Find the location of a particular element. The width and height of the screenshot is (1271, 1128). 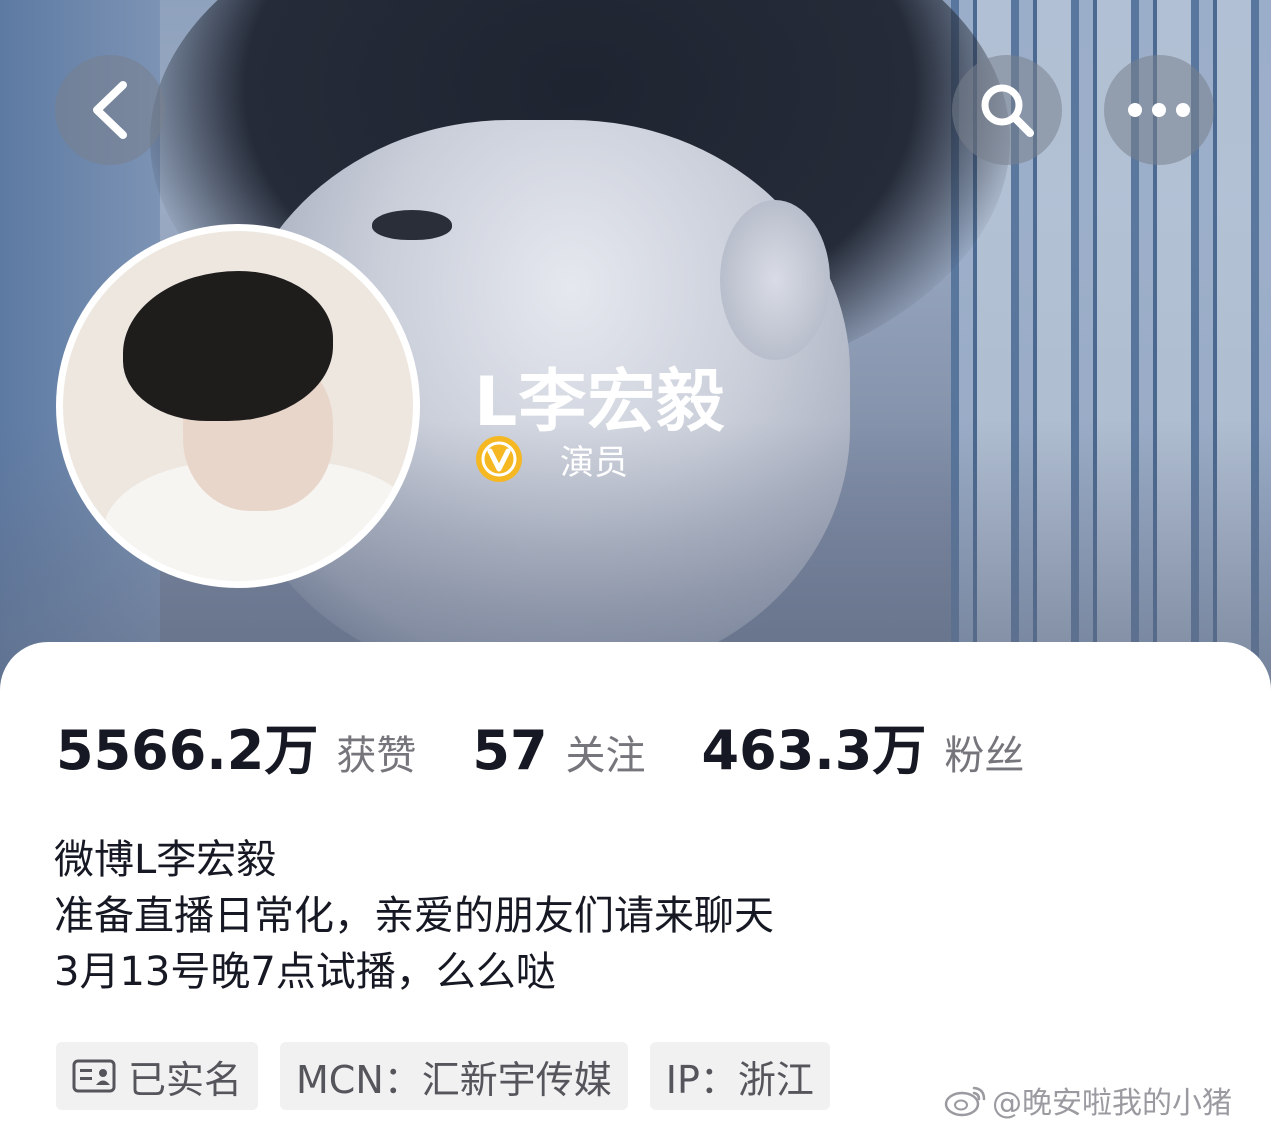

search-button is located at coordinates (1007, 110).